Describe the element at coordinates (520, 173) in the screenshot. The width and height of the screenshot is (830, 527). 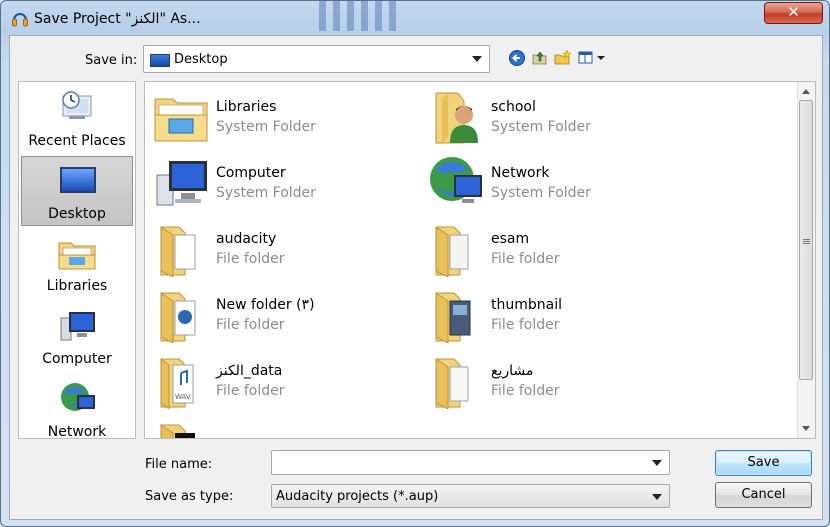
I see `file-name: Network` at that location.